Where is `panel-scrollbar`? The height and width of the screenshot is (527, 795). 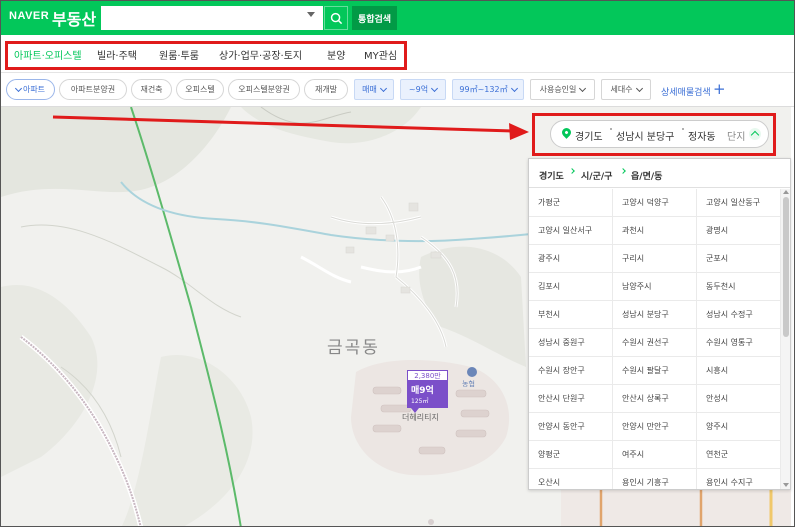
panel-scrollbar is located at coordinates (785, 339).